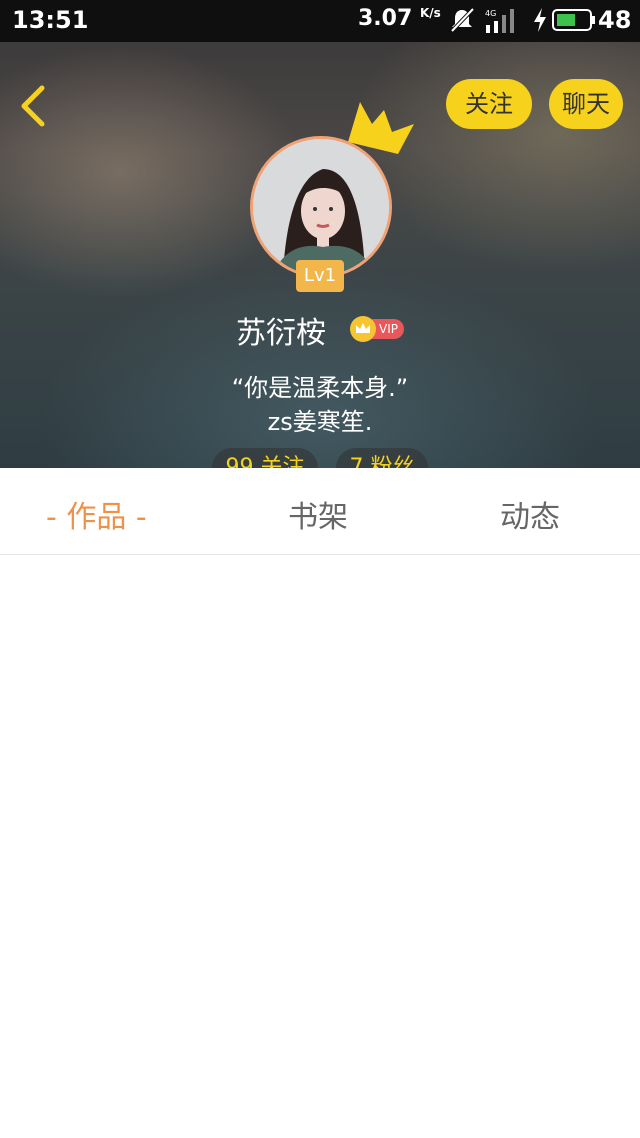 The height and width of the screenshot is (1138, 640). Describe the element at coordinates (586, 104) in the screenshot. I see `chat-button: 聊天` at that location.